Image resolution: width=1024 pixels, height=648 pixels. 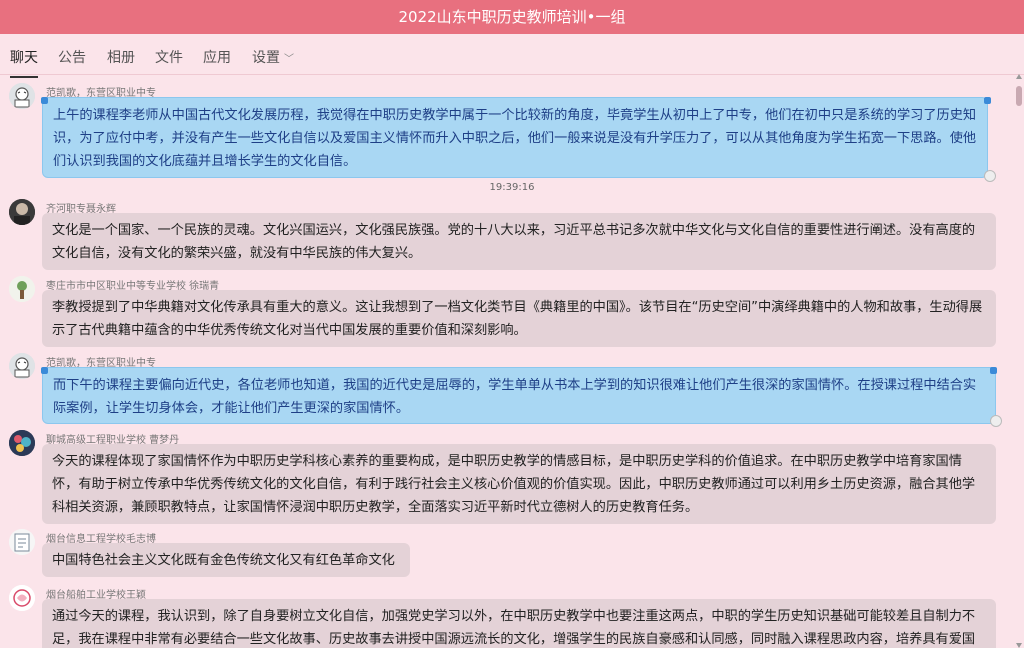 What do you see at coordinates (1019, 361) in the screenshot?
I see `scrollbar` at bounding box center [1019, 361].